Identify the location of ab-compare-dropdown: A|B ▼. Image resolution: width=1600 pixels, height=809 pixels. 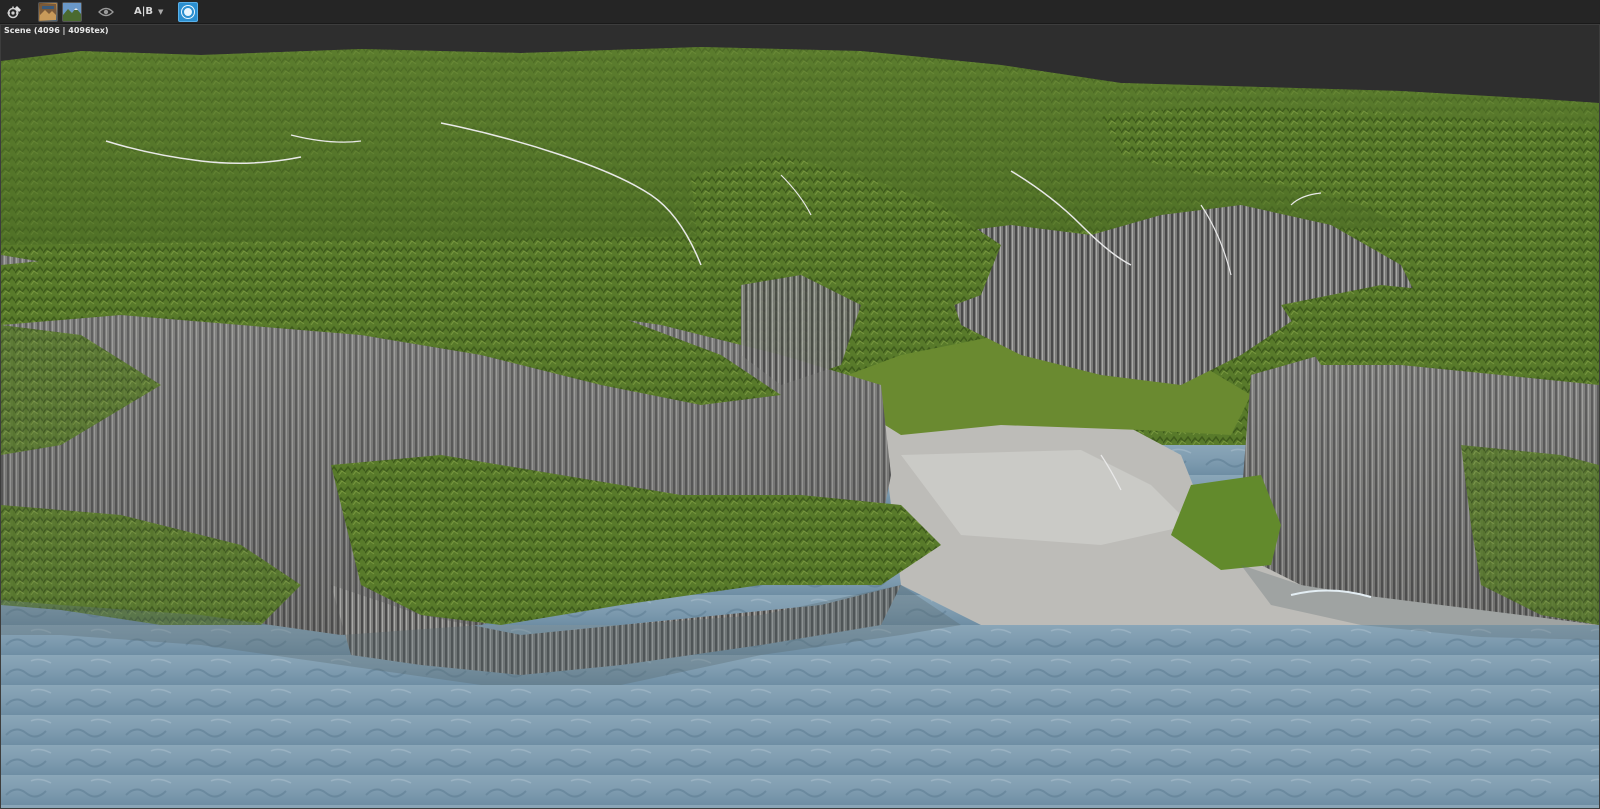
(147, 12).